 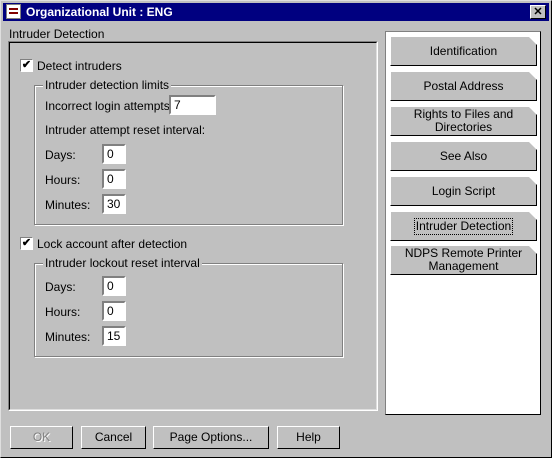 What do you see at coordinates (26, 65) in the screenshot?
I see `detect-intruders-checkbox: ✔` at bounding box center [26, 65].